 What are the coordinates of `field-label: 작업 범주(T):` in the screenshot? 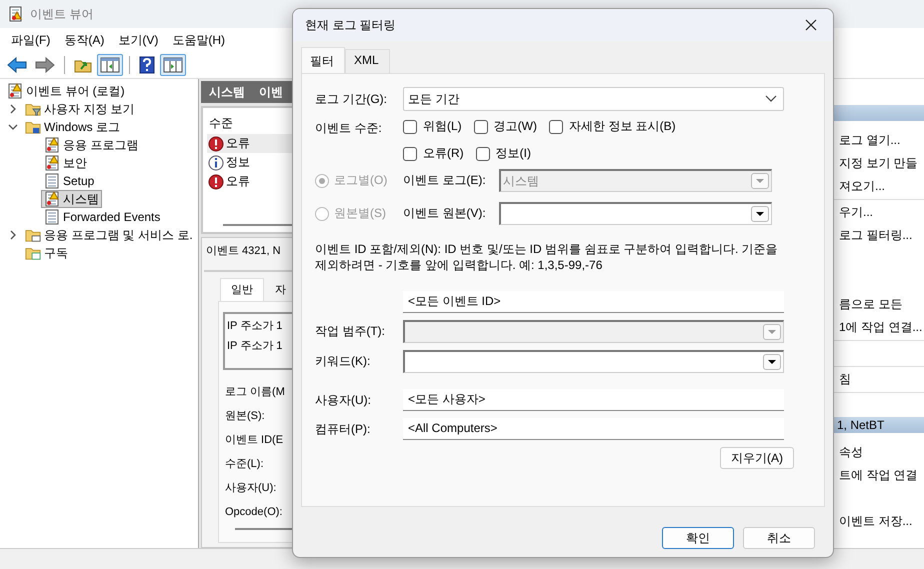 It's located at (350, 331).